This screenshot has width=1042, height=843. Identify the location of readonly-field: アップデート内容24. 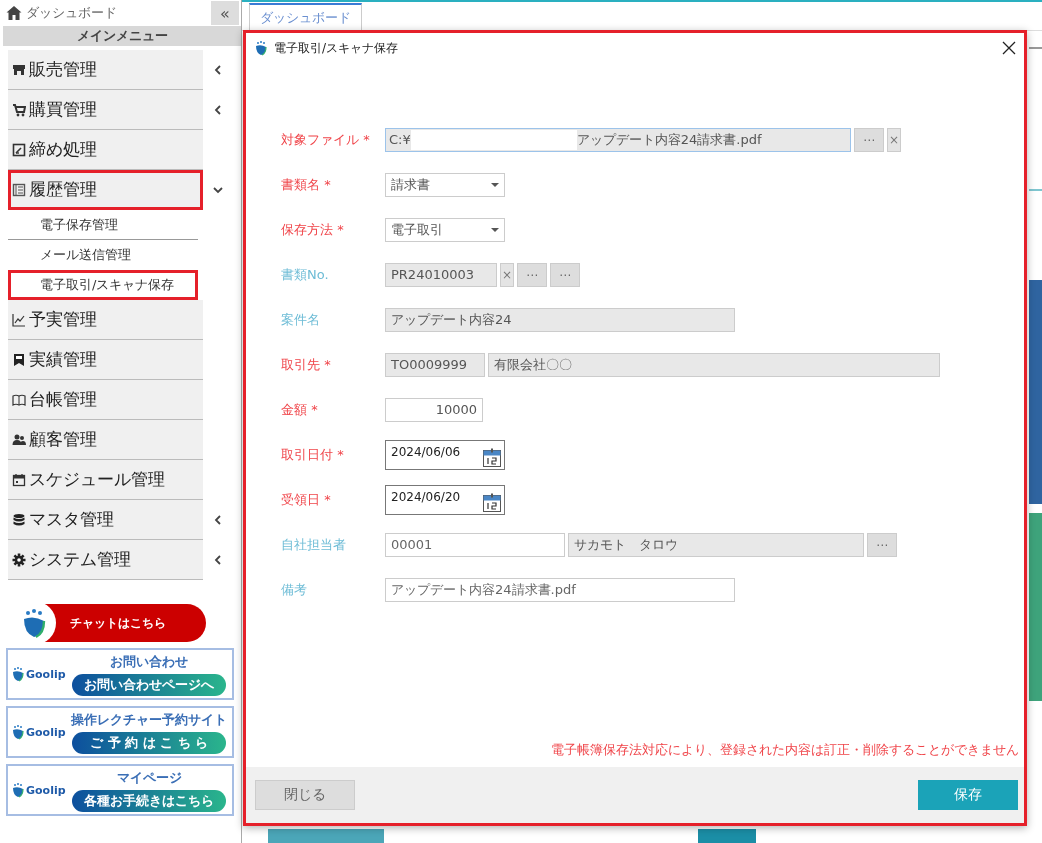
(560, 319).